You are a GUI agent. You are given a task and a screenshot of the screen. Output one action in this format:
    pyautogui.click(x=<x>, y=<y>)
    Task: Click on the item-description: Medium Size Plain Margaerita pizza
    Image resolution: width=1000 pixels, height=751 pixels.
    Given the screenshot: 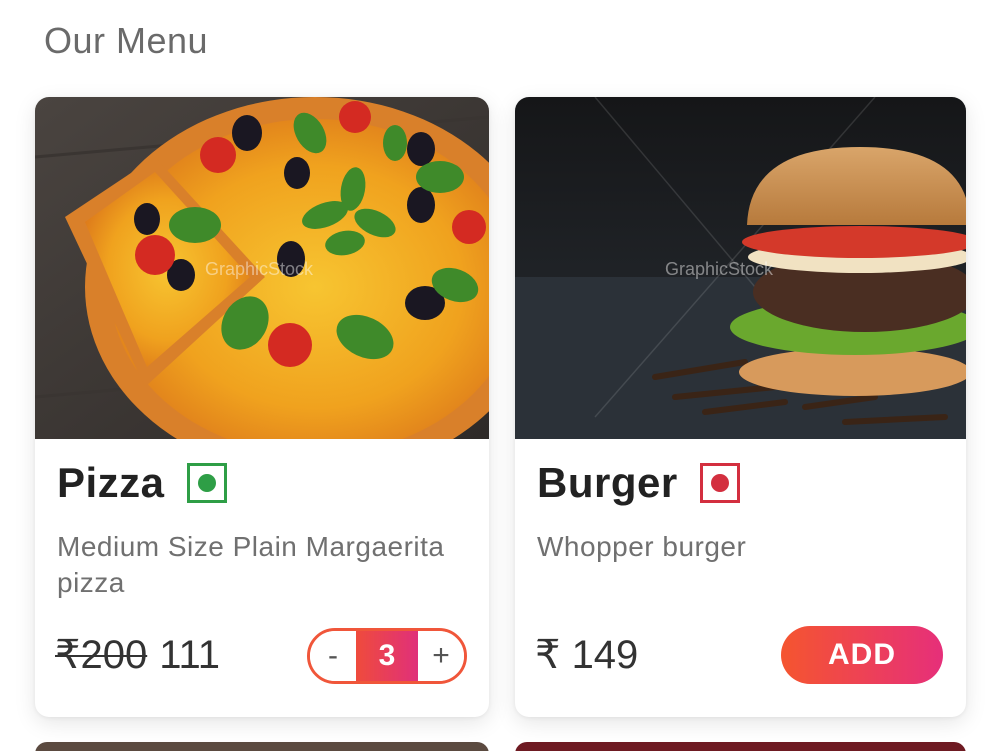 What is the action you would take?
    pyautogui.click(x=251, y=564)
    